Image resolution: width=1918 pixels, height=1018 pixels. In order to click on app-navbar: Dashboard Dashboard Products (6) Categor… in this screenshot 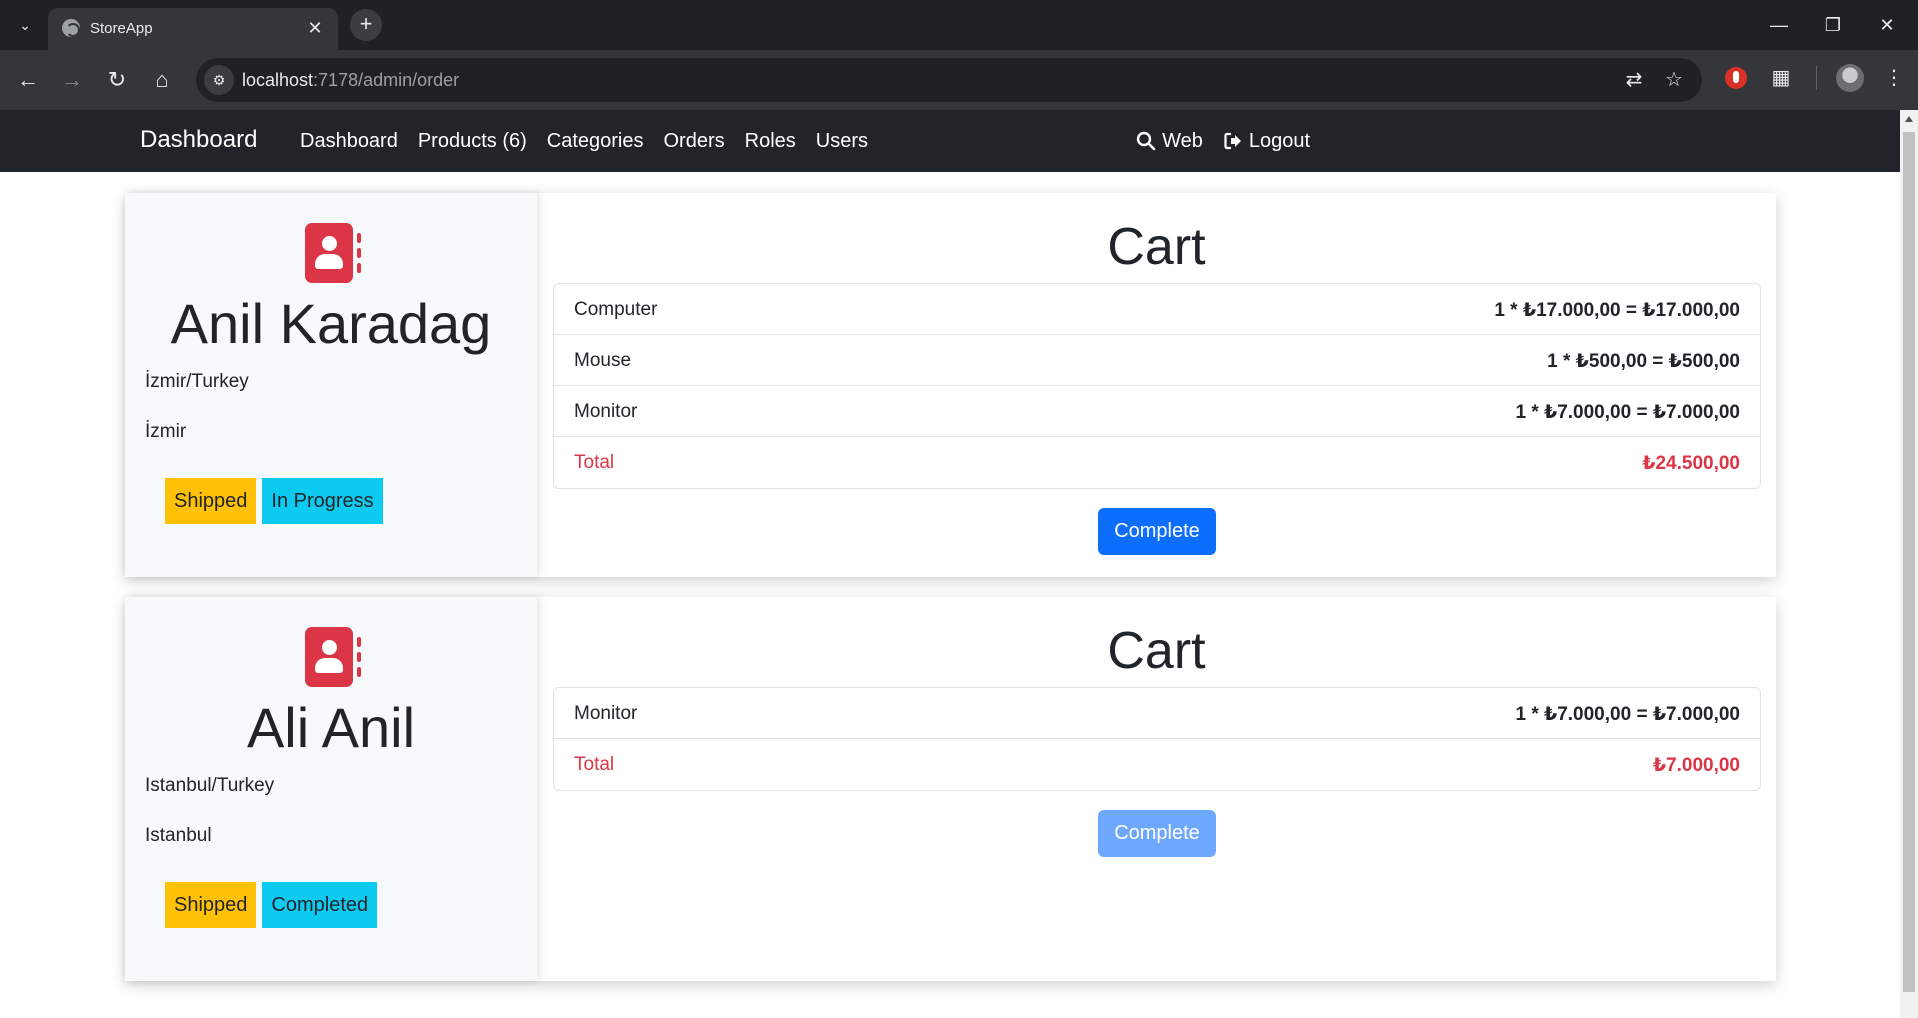, I will do `click(950, 141)`.